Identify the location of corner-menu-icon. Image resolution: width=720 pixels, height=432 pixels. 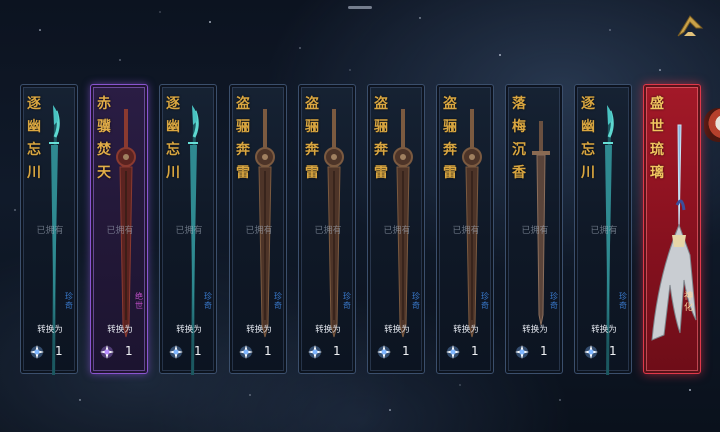
(690, 28).